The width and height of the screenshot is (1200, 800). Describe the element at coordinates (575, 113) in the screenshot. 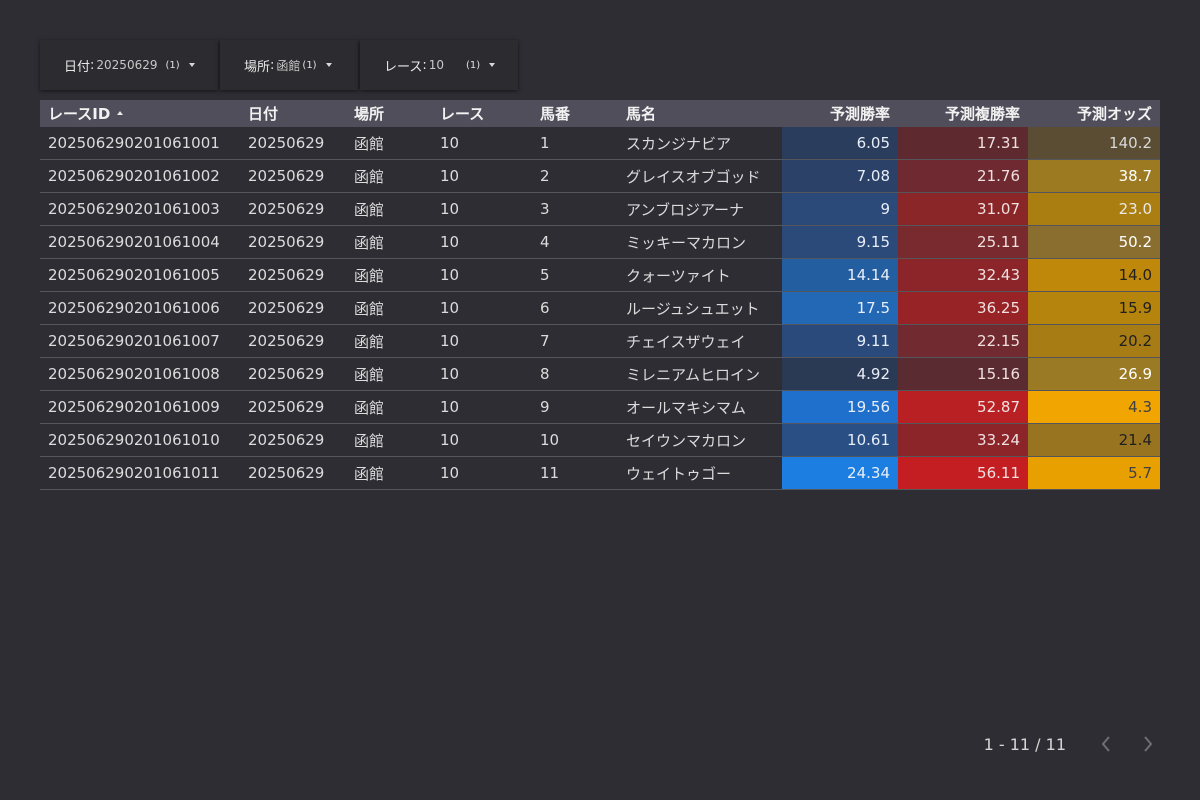

I see `column-header-horse-number: 馬番` at that location.